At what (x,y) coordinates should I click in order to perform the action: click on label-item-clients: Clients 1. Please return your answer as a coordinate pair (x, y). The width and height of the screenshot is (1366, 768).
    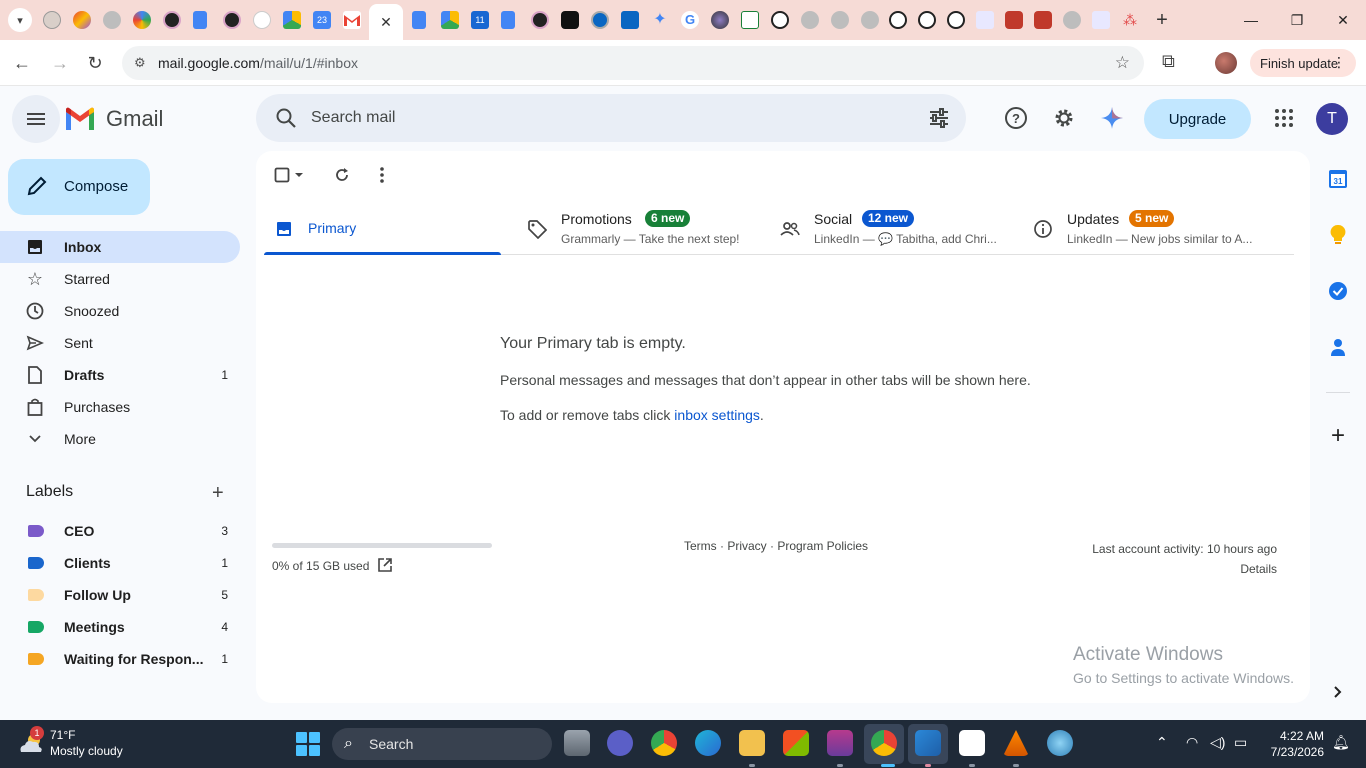
    Looking at the image, I should click on (120, 563).